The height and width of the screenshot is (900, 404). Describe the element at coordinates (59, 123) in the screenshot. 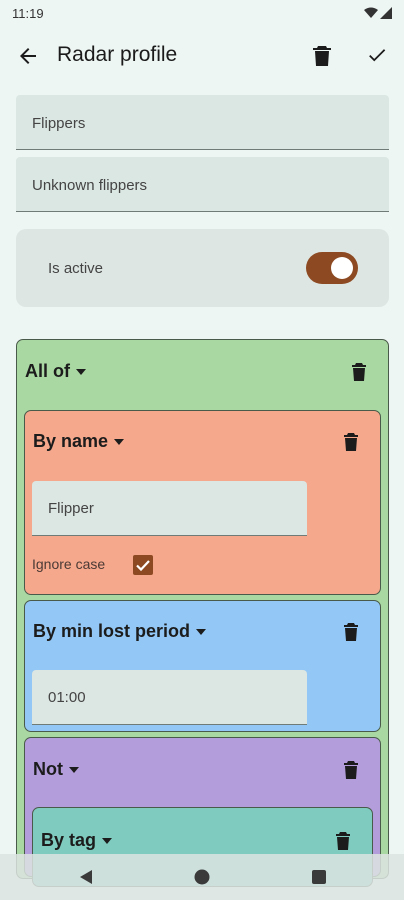

I see `profile-name-value: Flippers` at that location.